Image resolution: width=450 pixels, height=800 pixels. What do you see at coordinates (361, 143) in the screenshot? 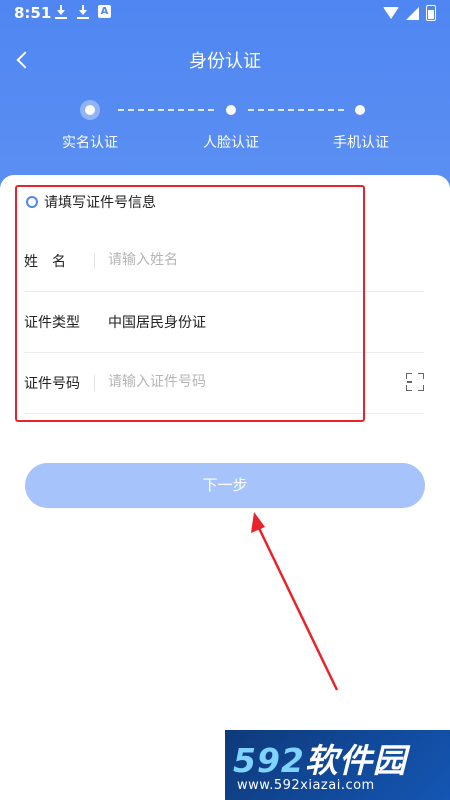
I see `step-label-phone: 手机认证` at bounding box center [361, 143].